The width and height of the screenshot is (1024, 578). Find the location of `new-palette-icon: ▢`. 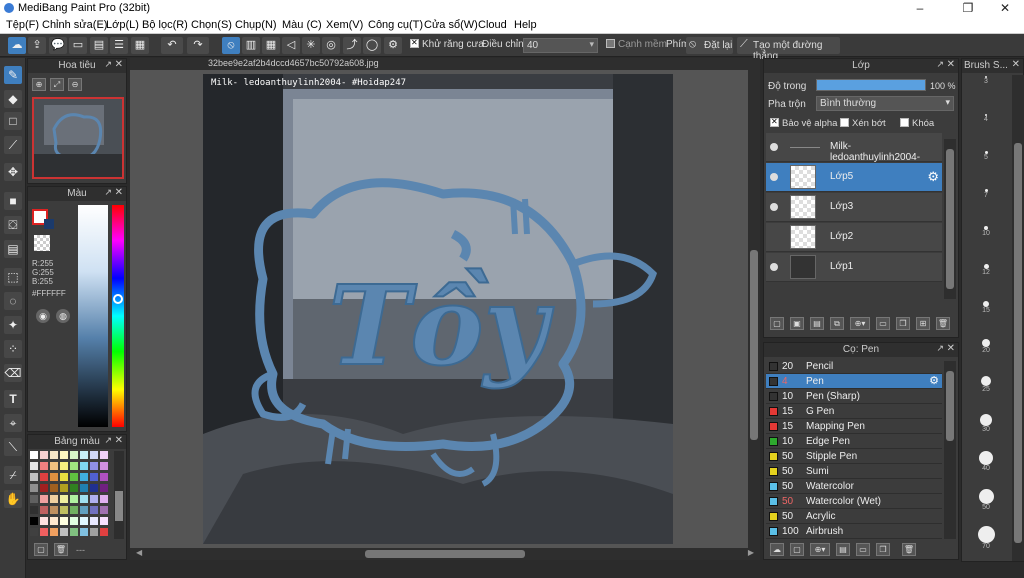

new-palette-icon: ▢ is located at coordinates (41, 549).